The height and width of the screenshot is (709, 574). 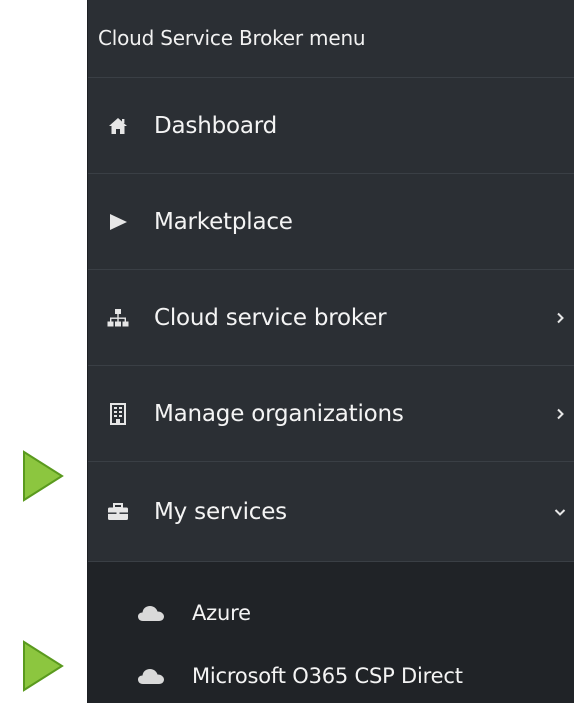 I want to click on submenu-item-label: Azure, so click(x=221, y=613).